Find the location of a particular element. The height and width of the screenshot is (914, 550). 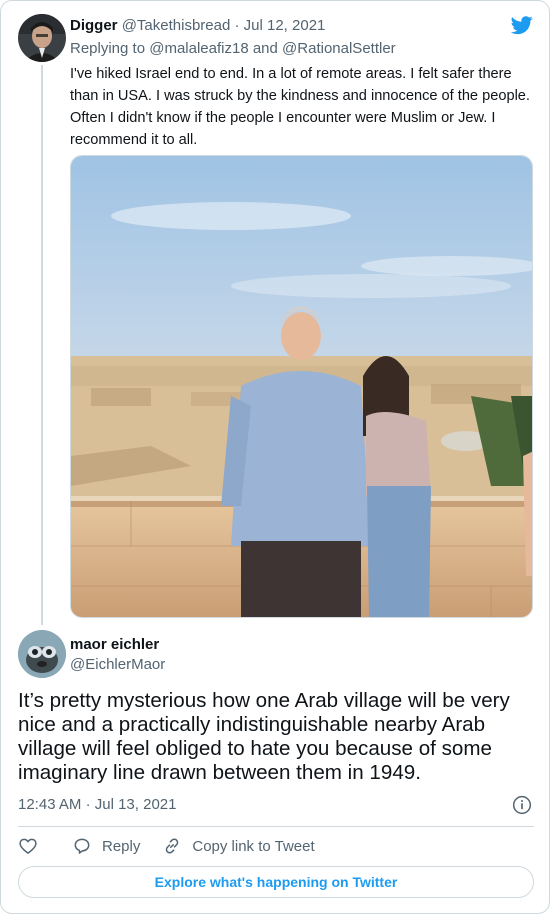

copy-link-button: Copy link to Tweet is located at coordinates (238, 846).